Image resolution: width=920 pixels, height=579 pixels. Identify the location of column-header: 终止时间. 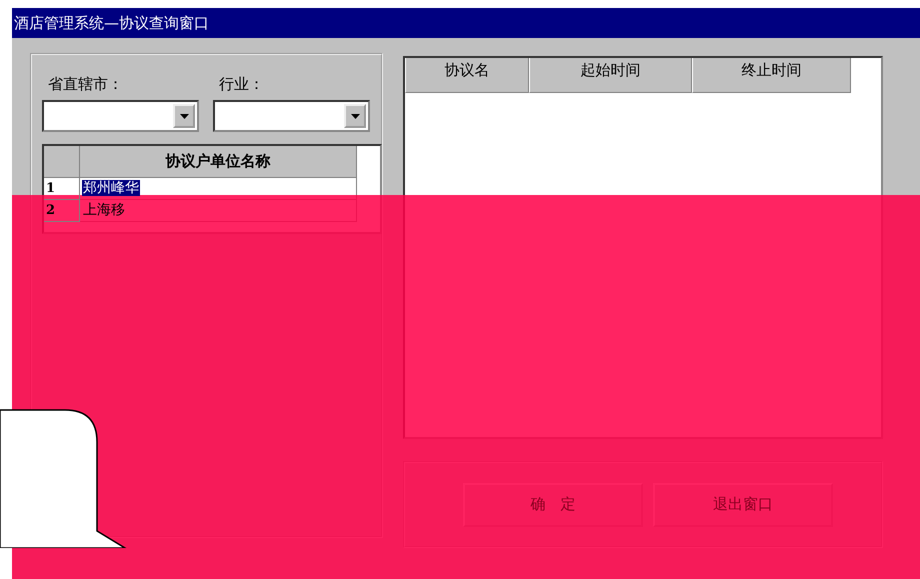
(771, 75).